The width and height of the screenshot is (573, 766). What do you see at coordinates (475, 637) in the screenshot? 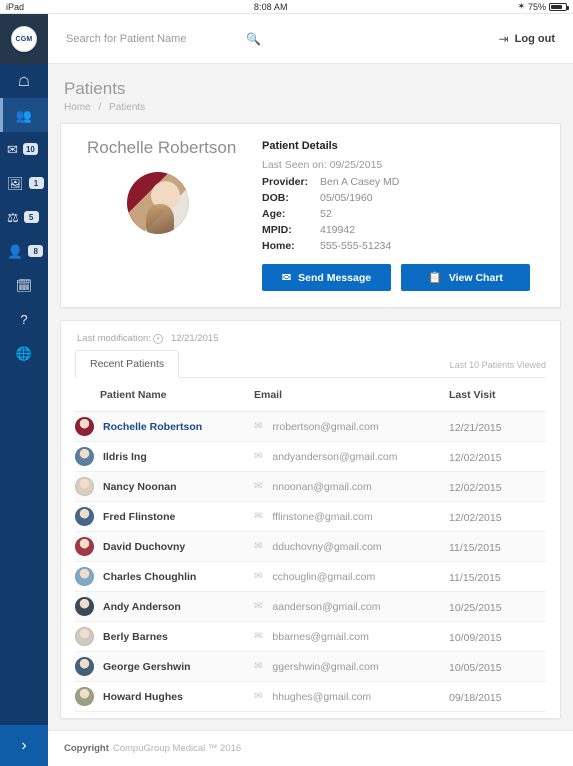
I see `last-visit-value: 10/09/2015` at bounding box center [475, 637].